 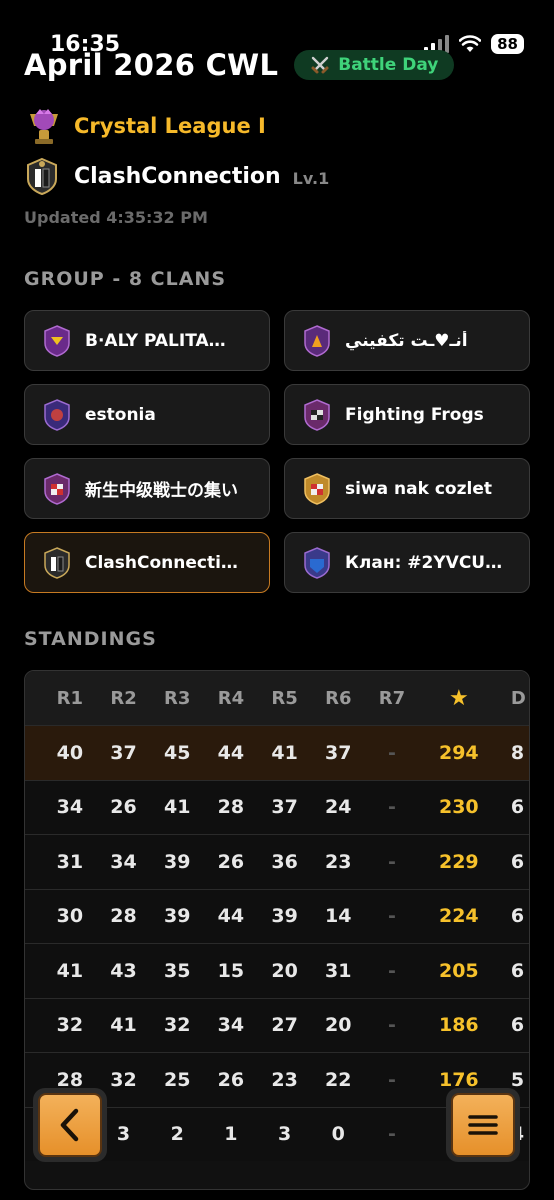 I want to click on clan-card-name: Fighting Frogs, so click(x=414, y=414).